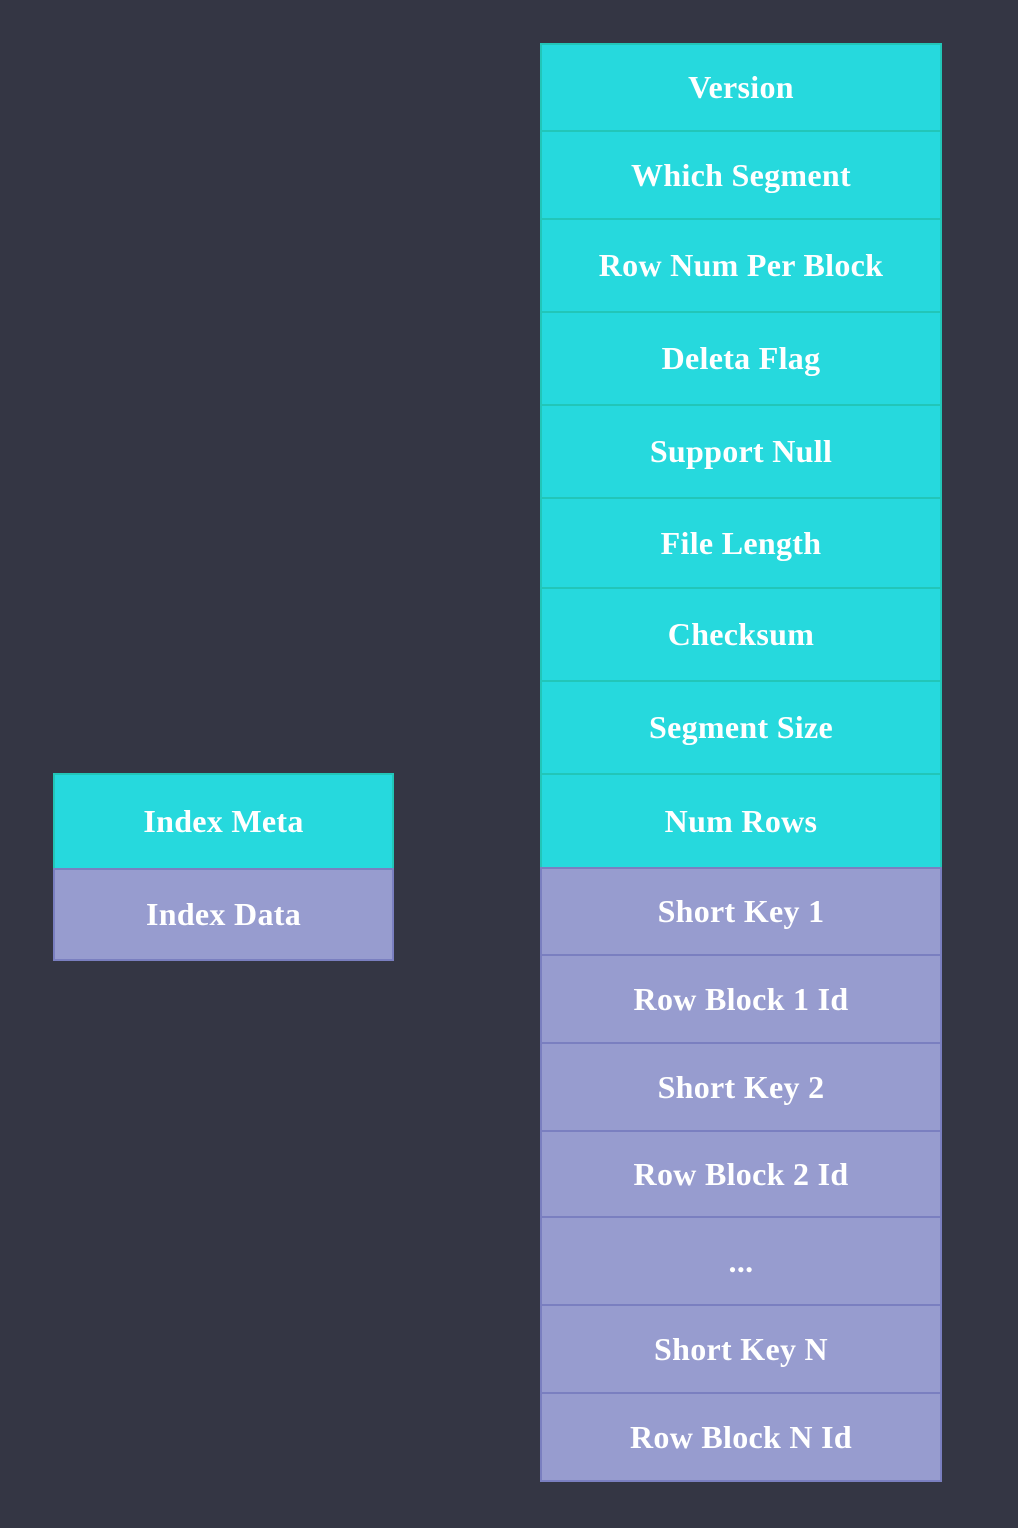 This screenshot has height=1528, width=1018. What do you see at coordinates (741, 911) in the screenshot?
I see `data-field-9: Short Key 1` at bounding box center [741, 911].